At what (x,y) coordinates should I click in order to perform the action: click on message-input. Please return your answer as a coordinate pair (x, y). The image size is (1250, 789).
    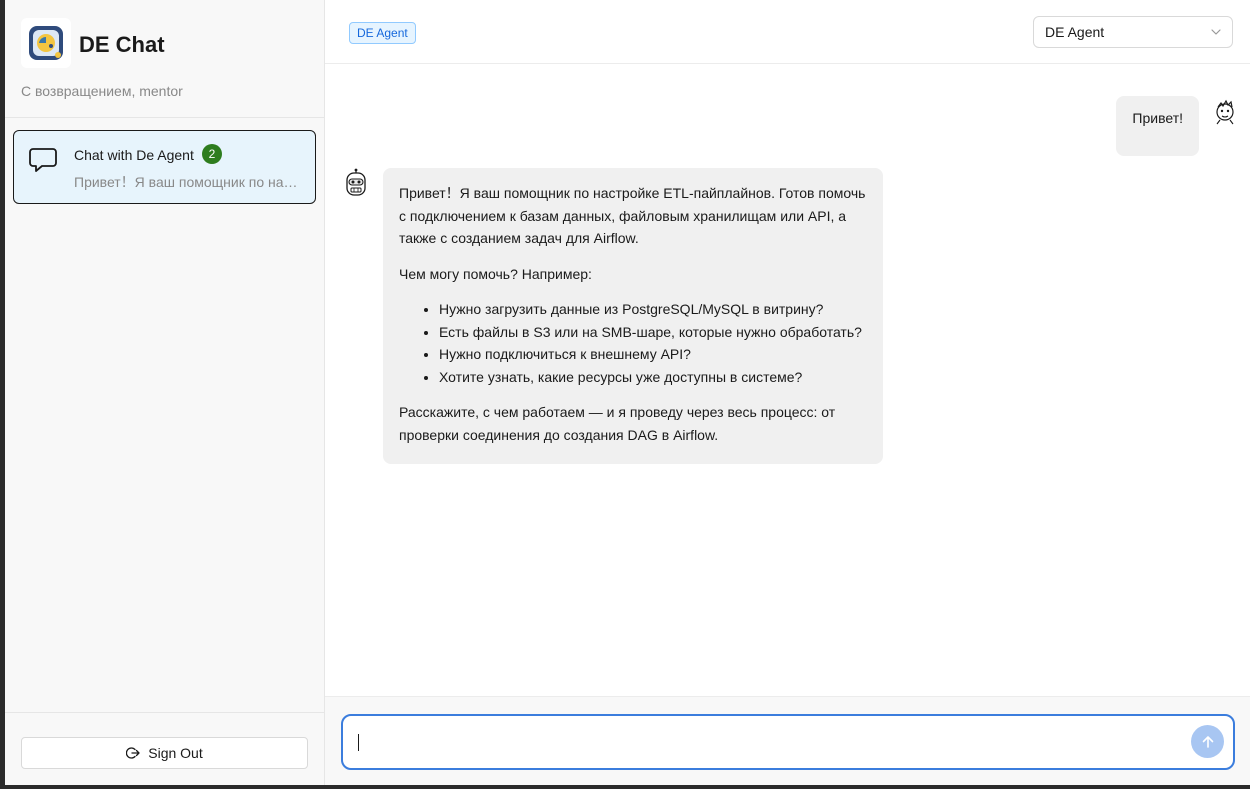
    Looking at the image, I should click on (788, 742).